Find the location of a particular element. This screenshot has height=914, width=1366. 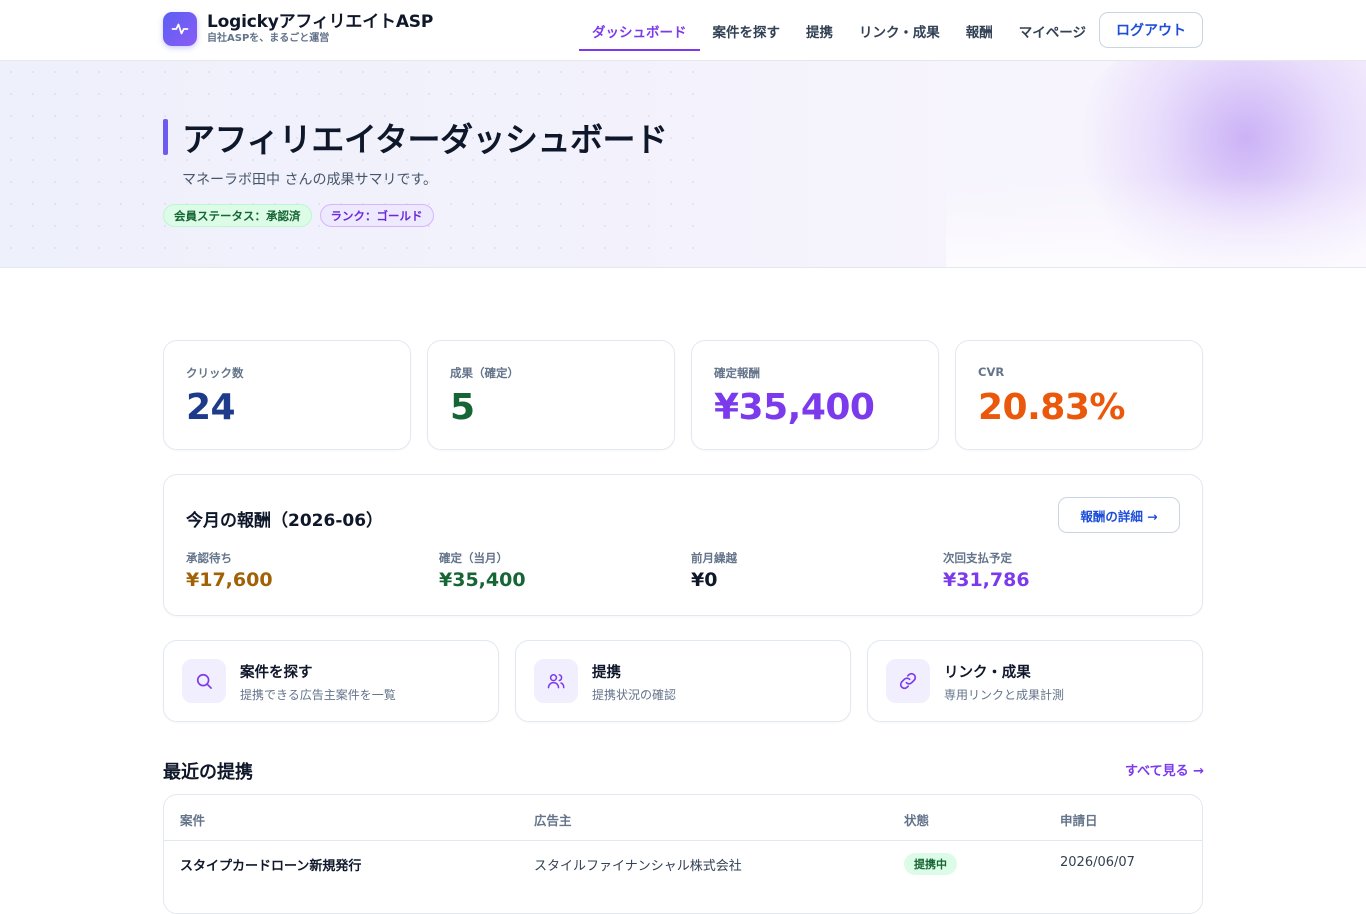

column-header-date: 申請日 is located at coordinates (1079, 819).